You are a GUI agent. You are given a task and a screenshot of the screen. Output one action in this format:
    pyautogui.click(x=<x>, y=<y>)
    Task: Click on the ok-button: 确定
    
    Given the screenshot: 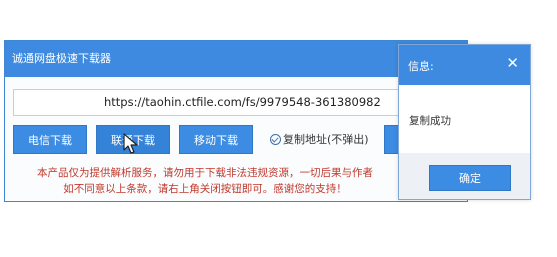 What is the action you would take?
    pyautogui.click(x=470, y=178)
    